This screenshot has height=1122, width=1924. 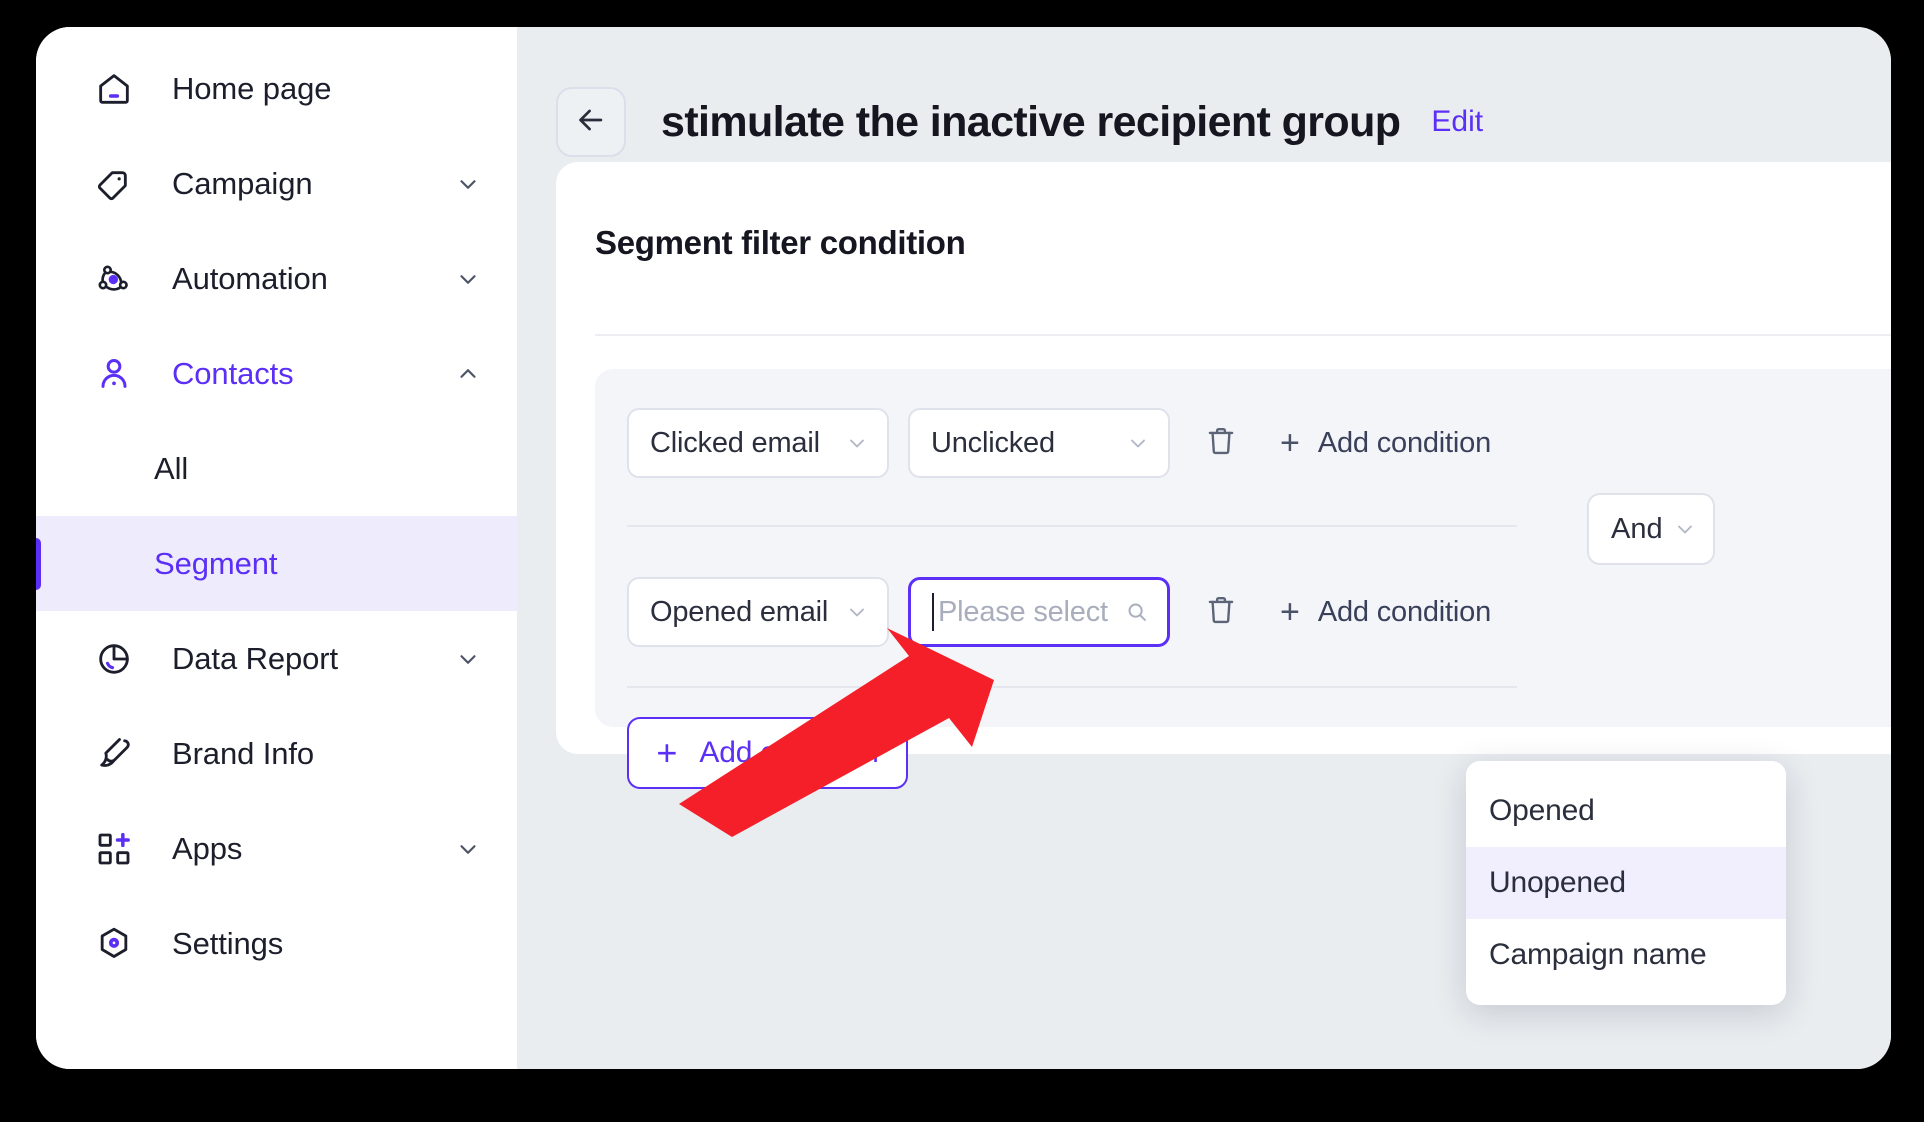 I want to click on sidebar-item-contacts: Contacts, so click(x=276, y=373).